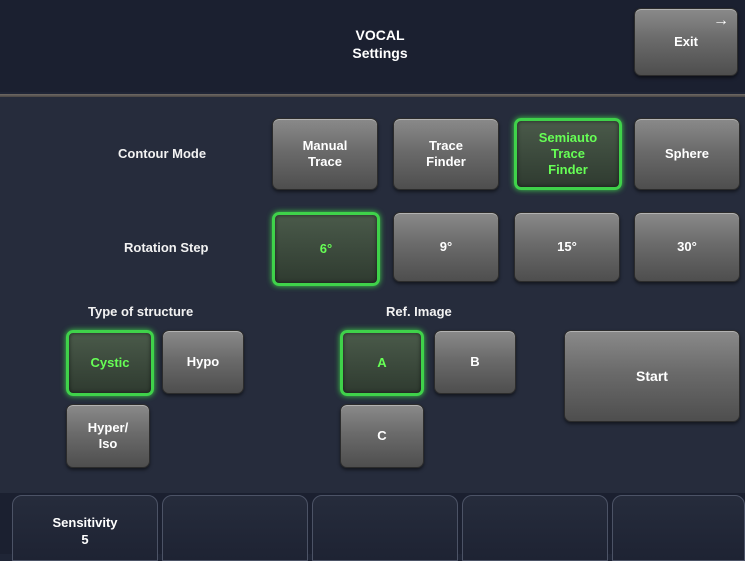 This screenshot has width=745, height=561. I want to click on structure-cystic-button: Cystic, so click(110, 363).